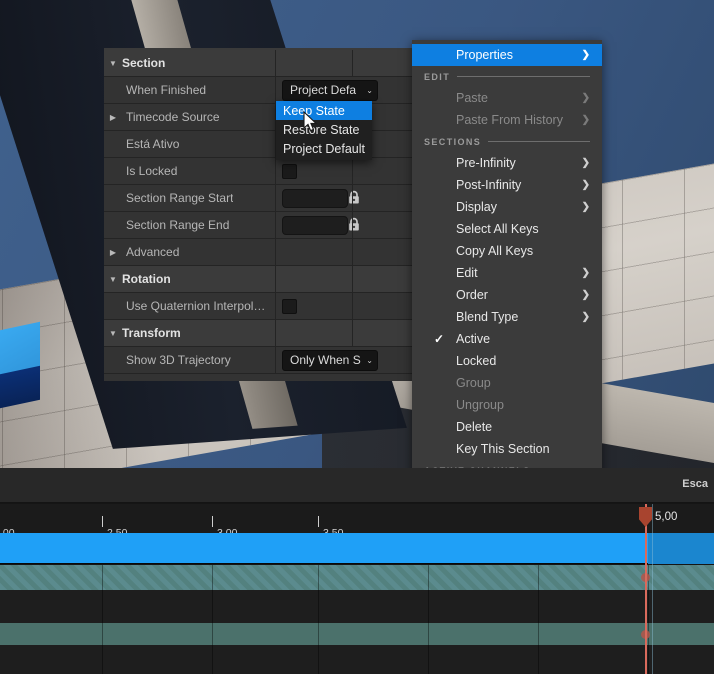  Describe the element at coordinates (324, 148) in the screenshot. I see `dropdown-option-project-default: Project Default` at that location.